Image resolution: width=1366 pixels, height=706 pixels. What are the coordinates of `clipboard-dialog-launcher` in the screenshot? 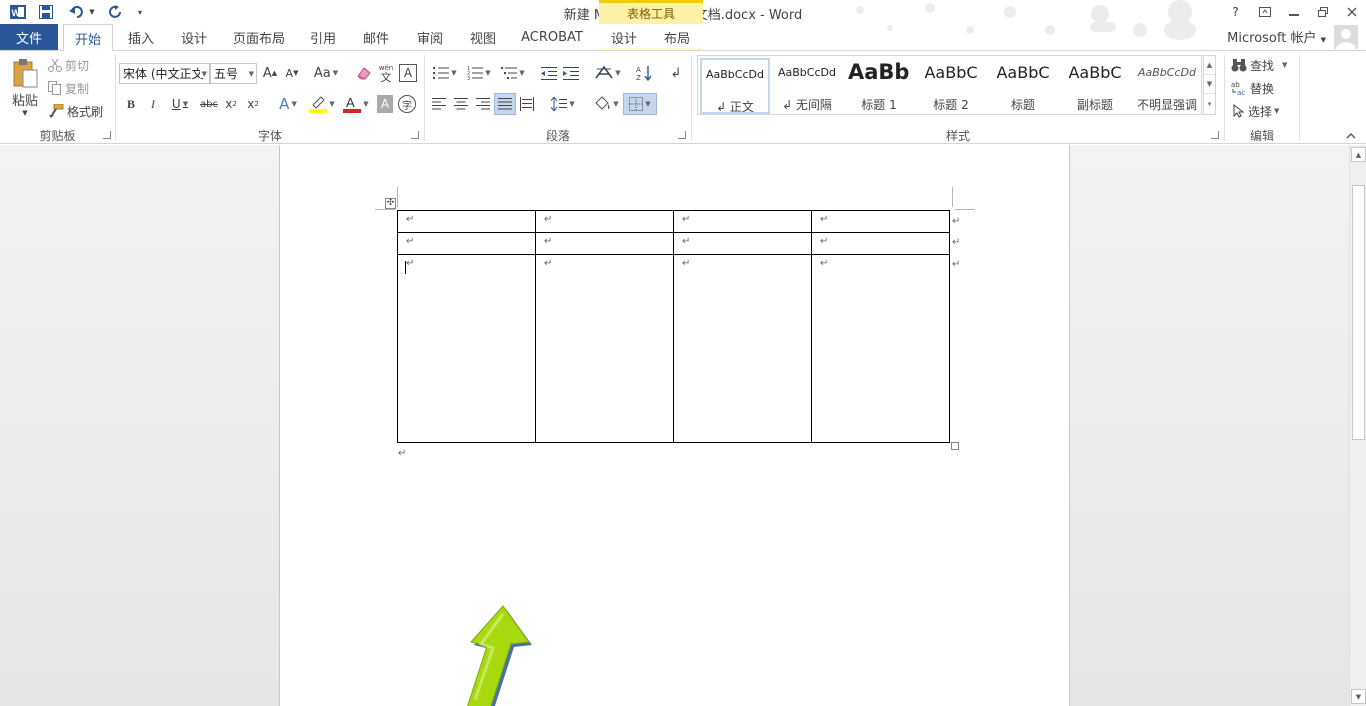 It's located at (107, 135).